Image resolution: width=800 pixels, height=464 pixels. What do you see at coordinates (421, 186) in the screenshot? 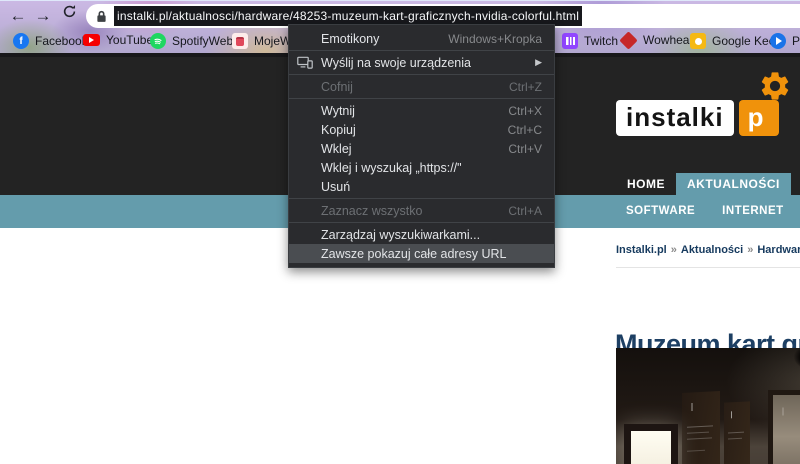
I see `menu-item-usun: Usuń` at bounding box center [421, 186].